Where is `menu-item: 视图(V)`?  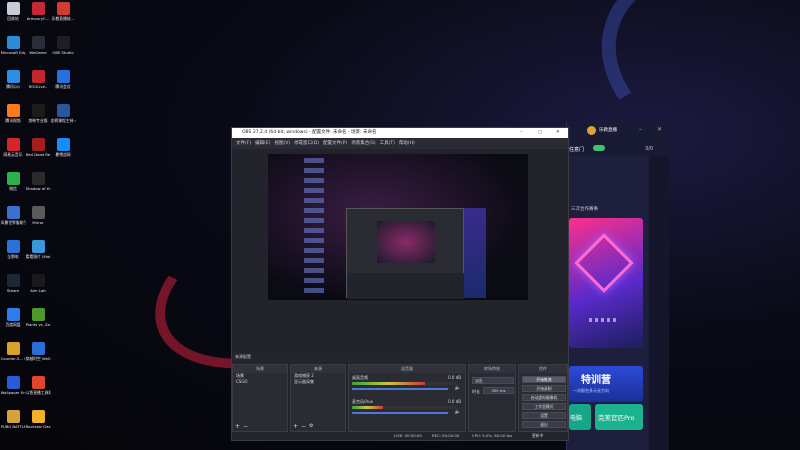
menu-item: 视图(V) is located at coordinates (282, 143).